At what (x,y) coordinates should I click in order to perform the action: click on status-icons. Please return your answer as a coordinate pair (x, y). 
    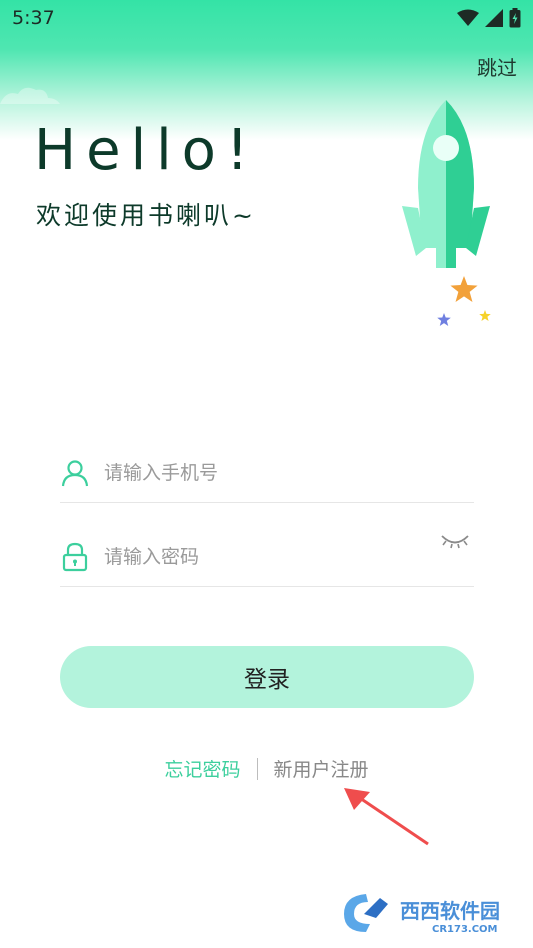
    Looking at the image, I should click on (489, 18).